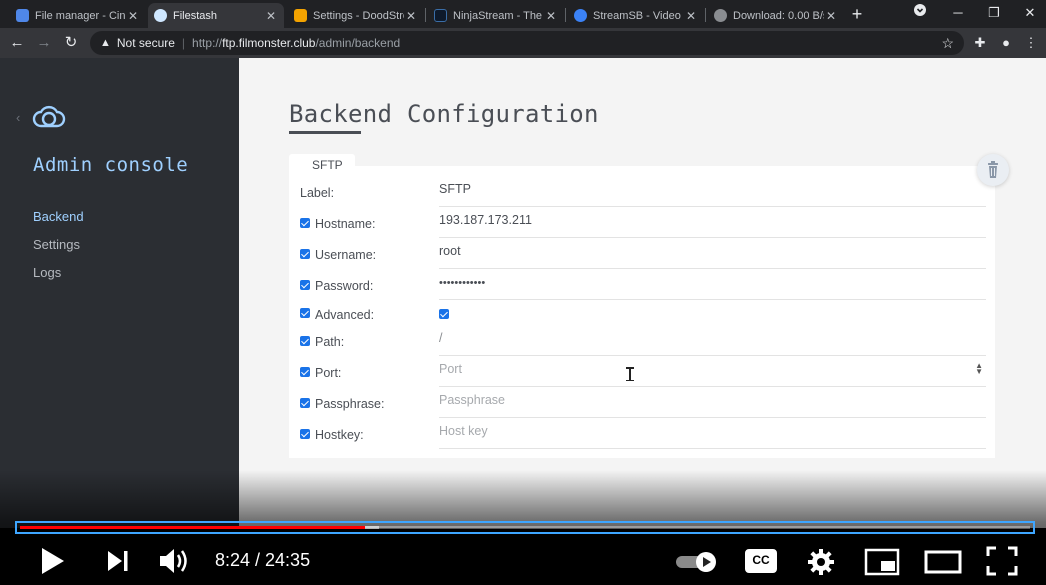 The image size is (1046, 585). Describe the element at coordinates (263, 560) in the screenshot. I see `time-display: 8:24 / 24:35` at that location.